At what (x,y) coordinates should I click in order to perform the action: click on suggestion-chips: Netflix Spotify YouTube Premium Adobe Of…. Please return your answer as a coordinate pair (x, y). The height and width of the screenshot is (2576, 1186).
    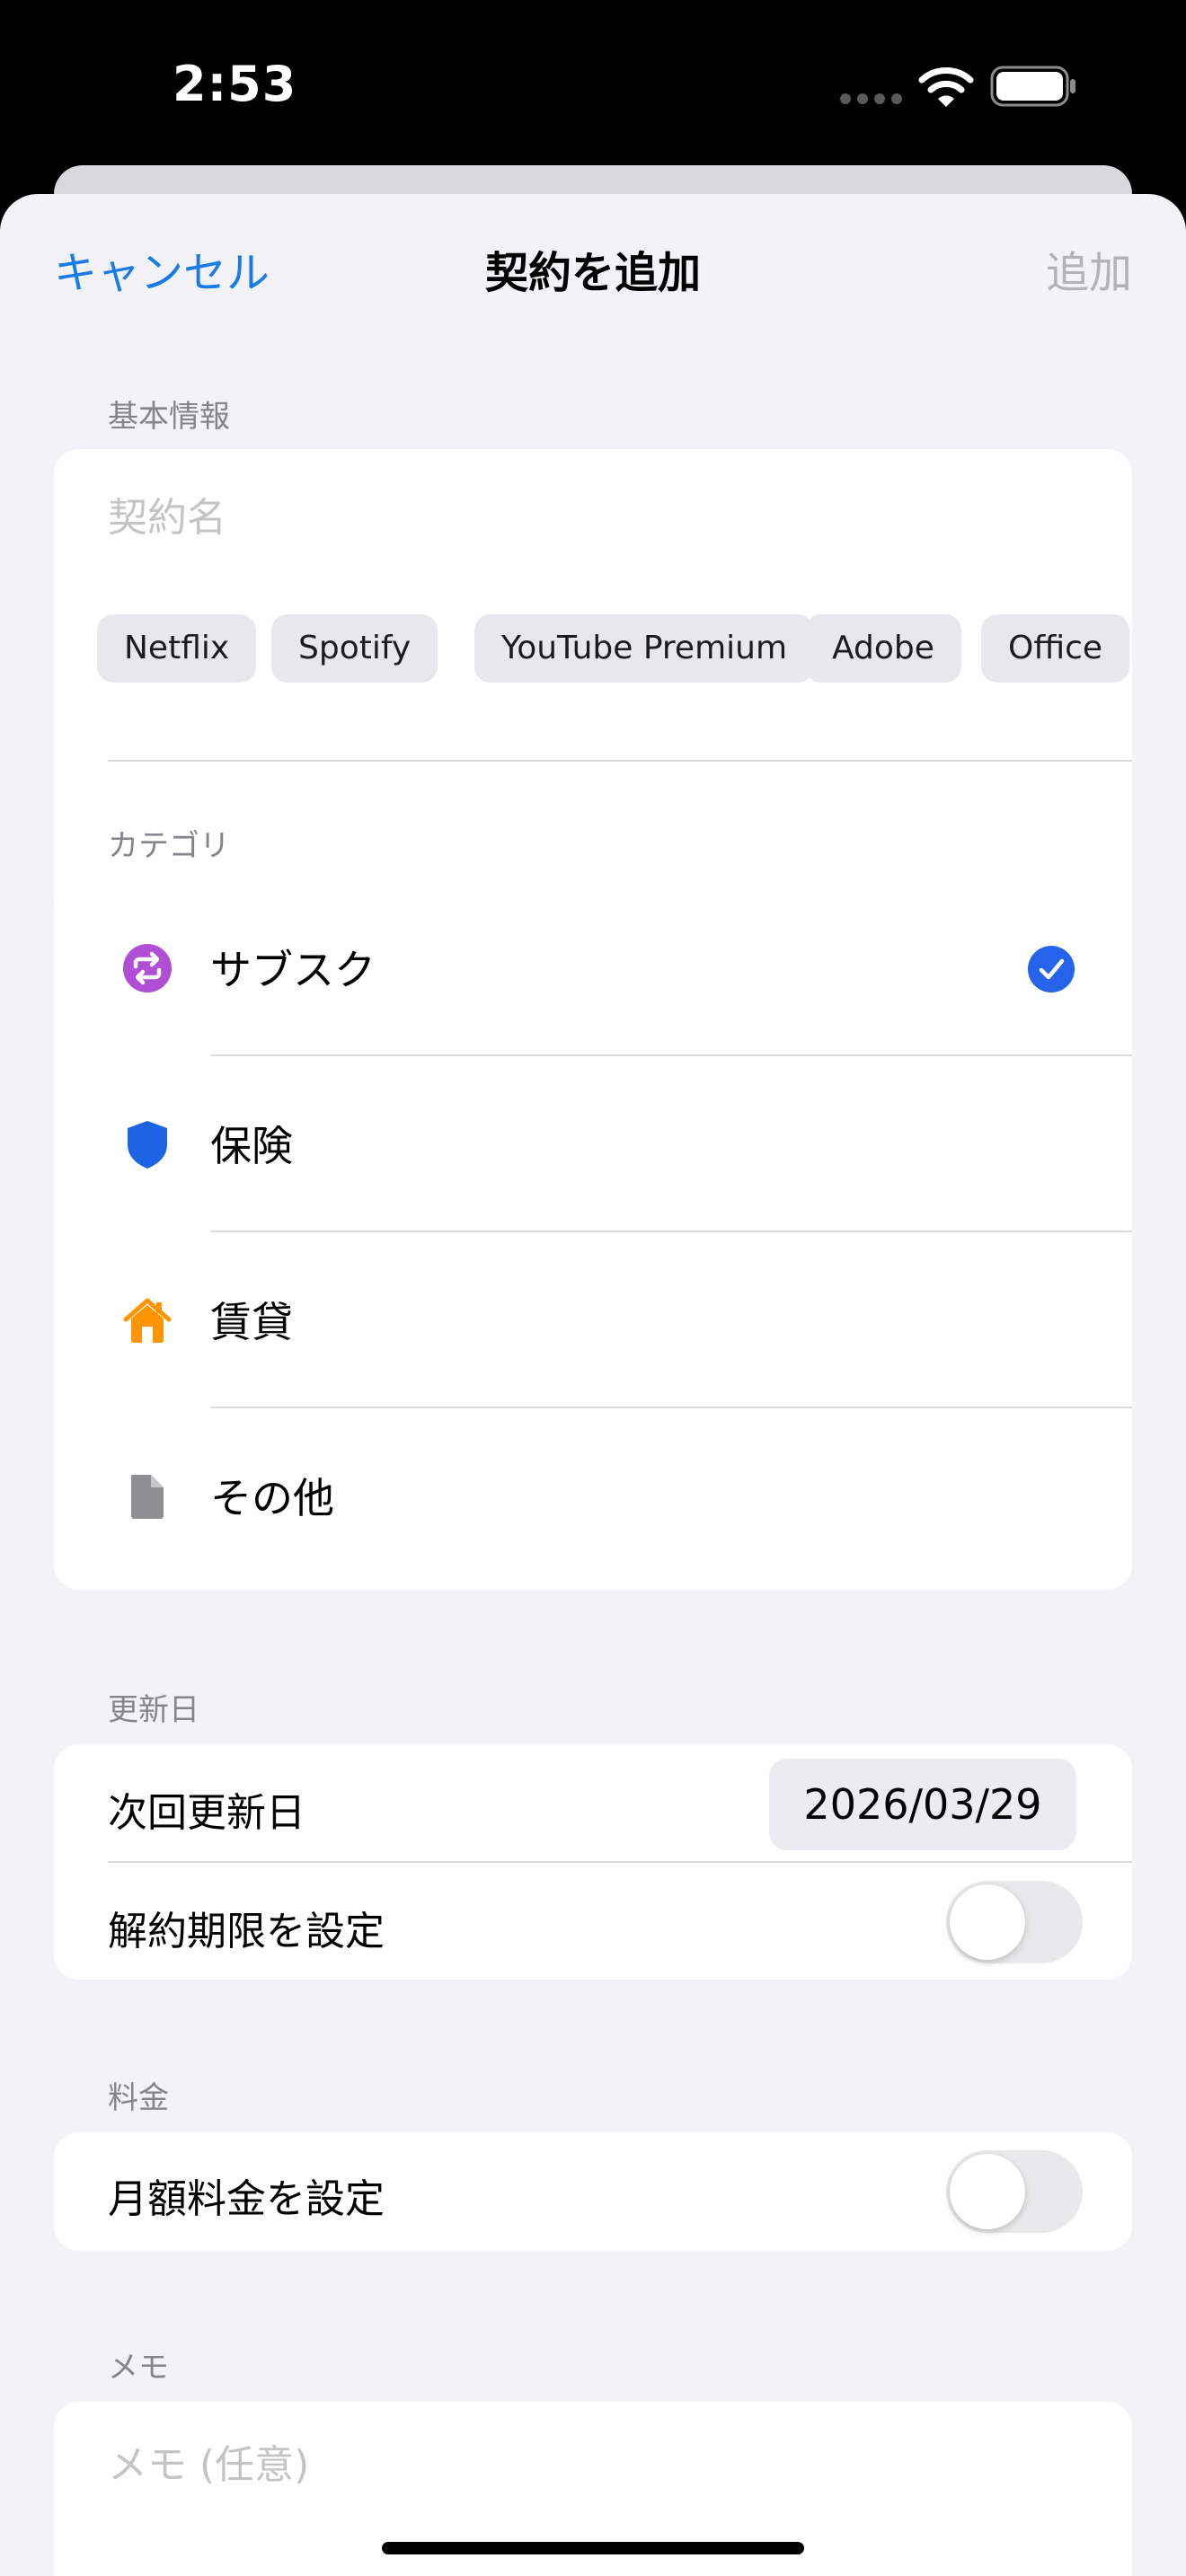
    Looking at the image, I should click on (614, 649).